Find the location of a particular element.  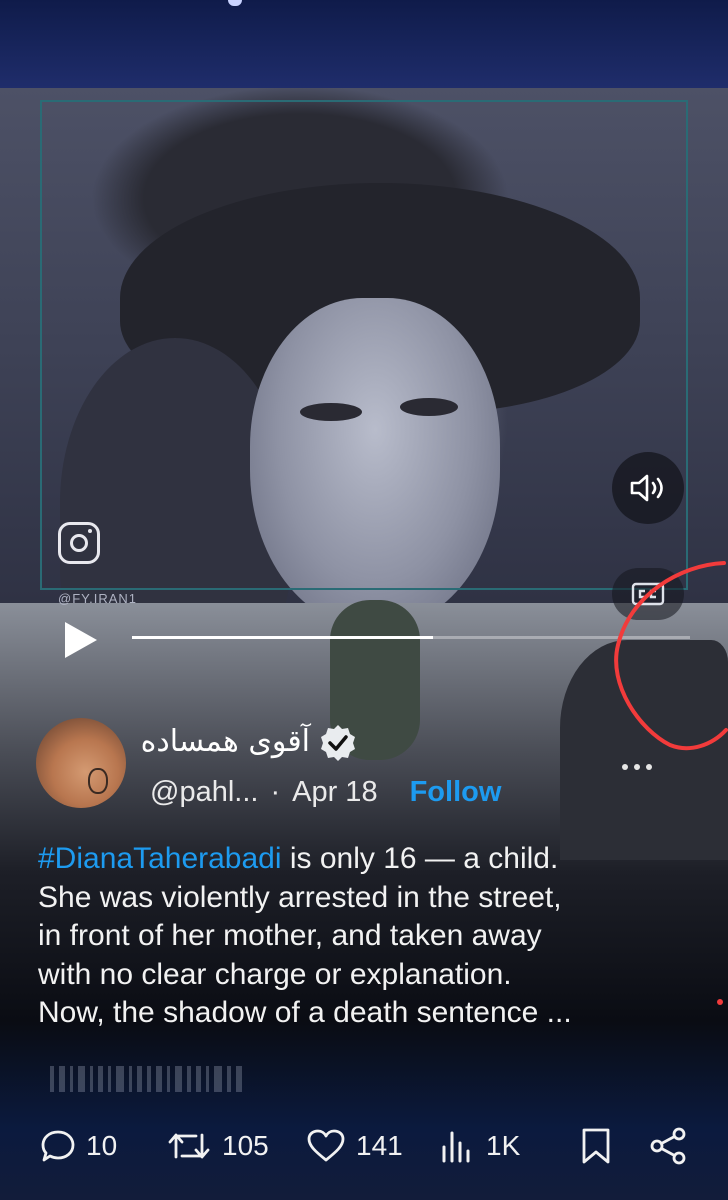

sound-button is located at coordinates (648, 488).